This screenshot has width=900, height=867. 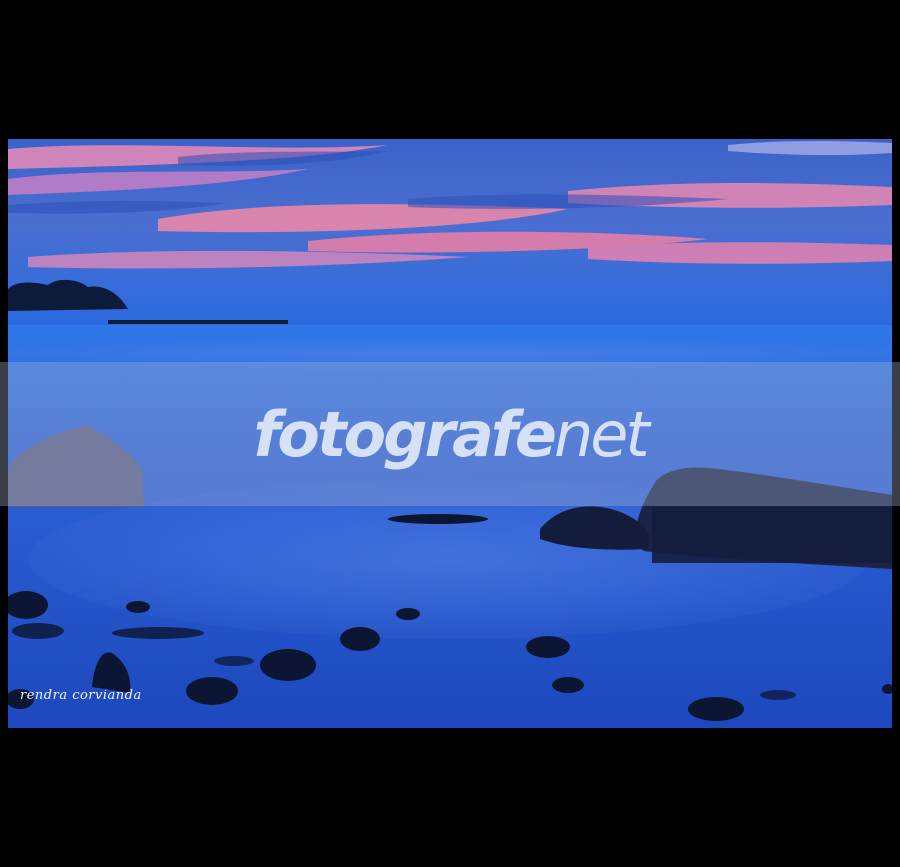 What do you see at coordinates (81, 695) in the screenshot?
I see `photographer-signature: rendra corvianda` at bounding box center [81, 695].